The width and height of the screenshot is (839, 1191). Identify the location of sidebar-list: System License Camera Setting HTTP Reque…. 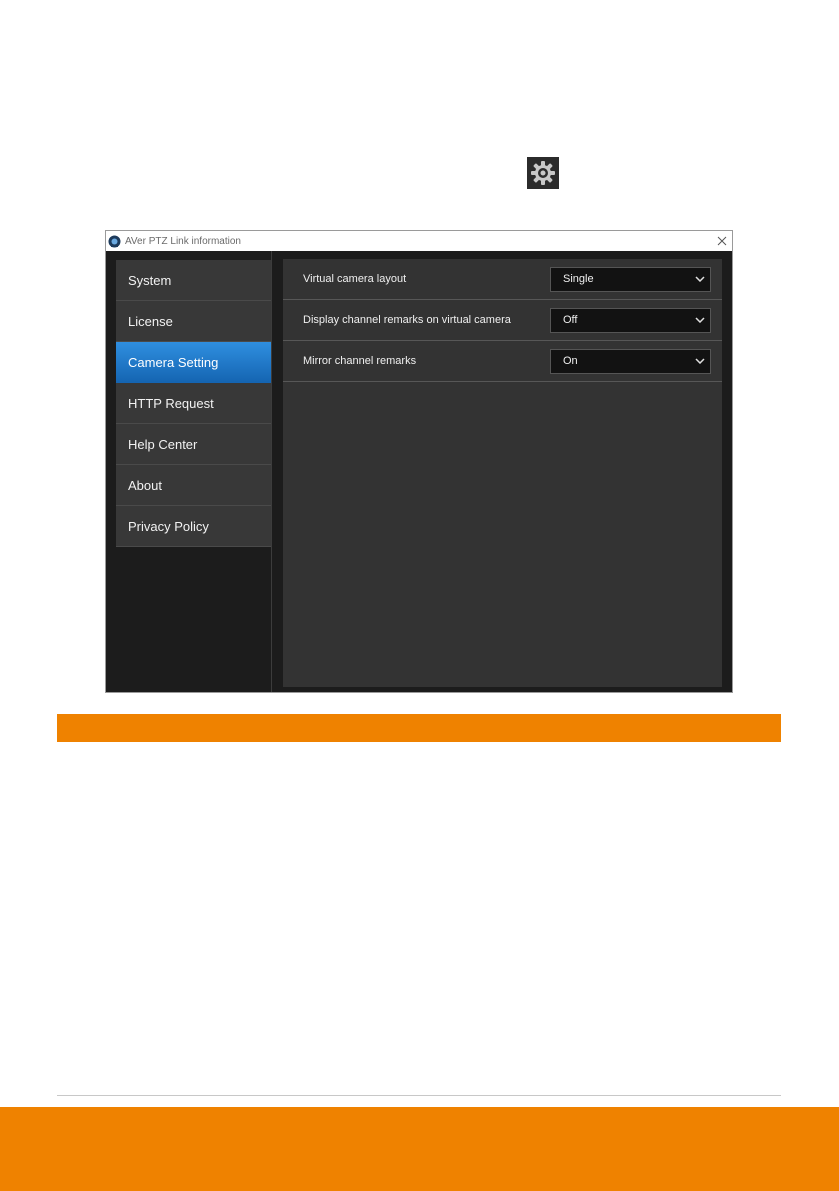
(193, 403).